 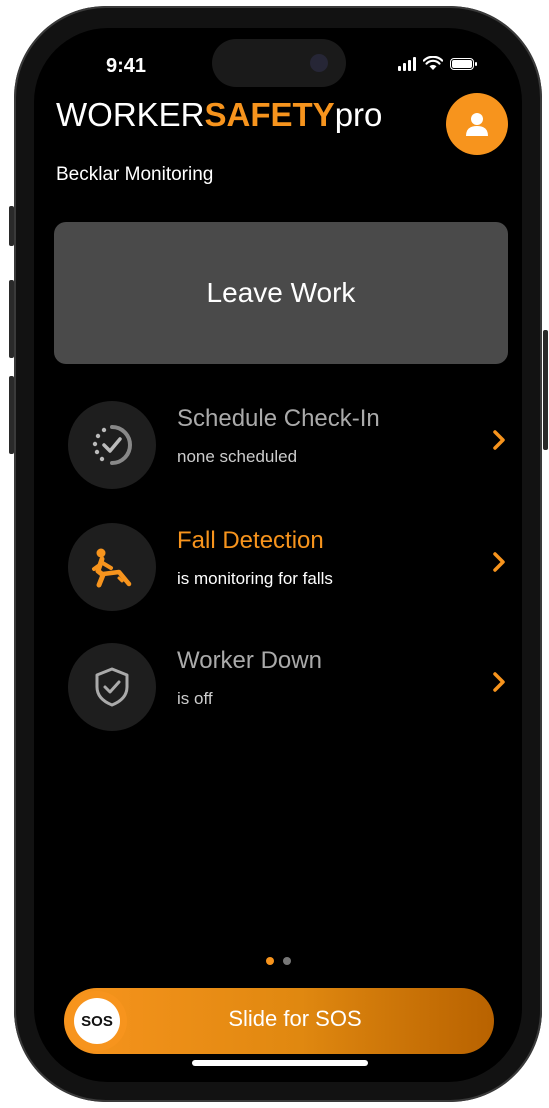 I want to click on sos-slider: Slide for SOS SOS, so click(x=279, y=1021).